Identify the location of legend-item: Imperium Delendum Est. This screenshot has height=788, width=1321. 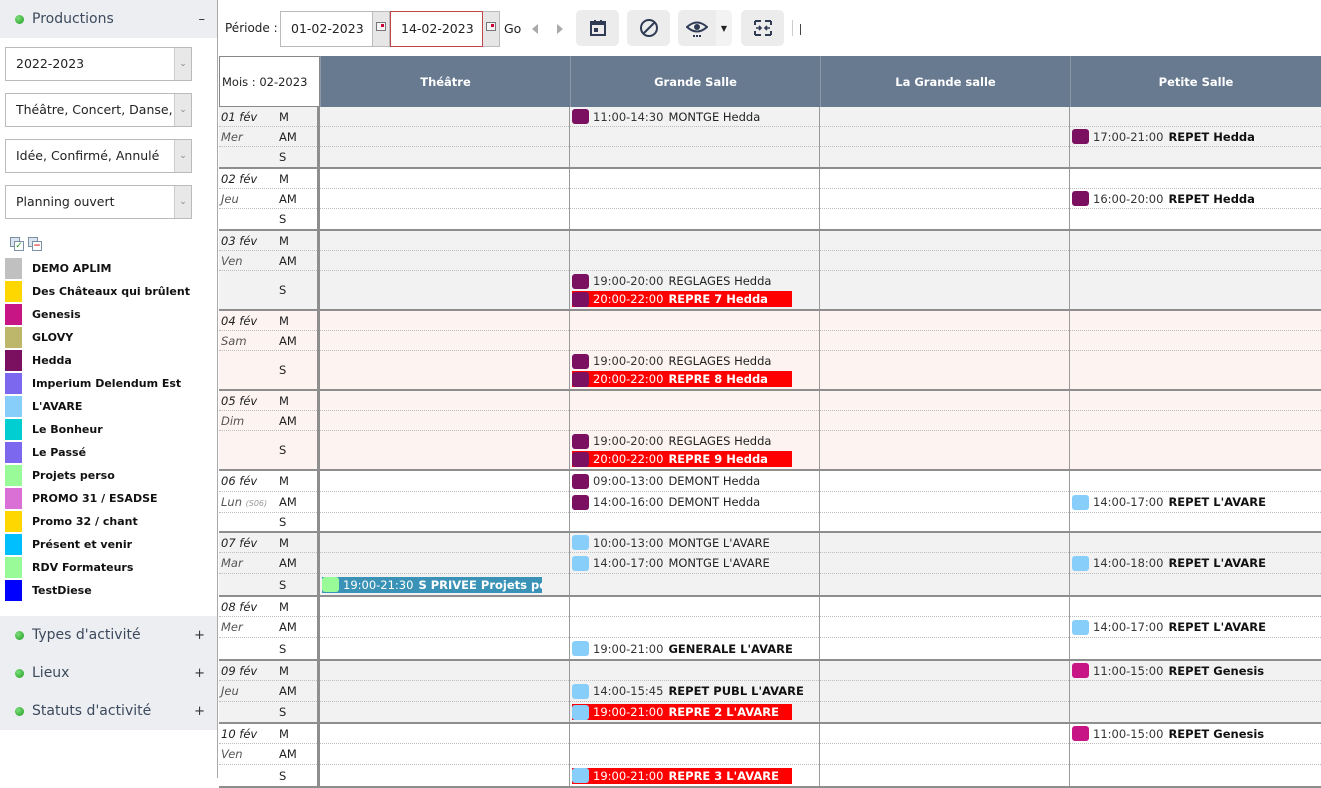
(108, 383).